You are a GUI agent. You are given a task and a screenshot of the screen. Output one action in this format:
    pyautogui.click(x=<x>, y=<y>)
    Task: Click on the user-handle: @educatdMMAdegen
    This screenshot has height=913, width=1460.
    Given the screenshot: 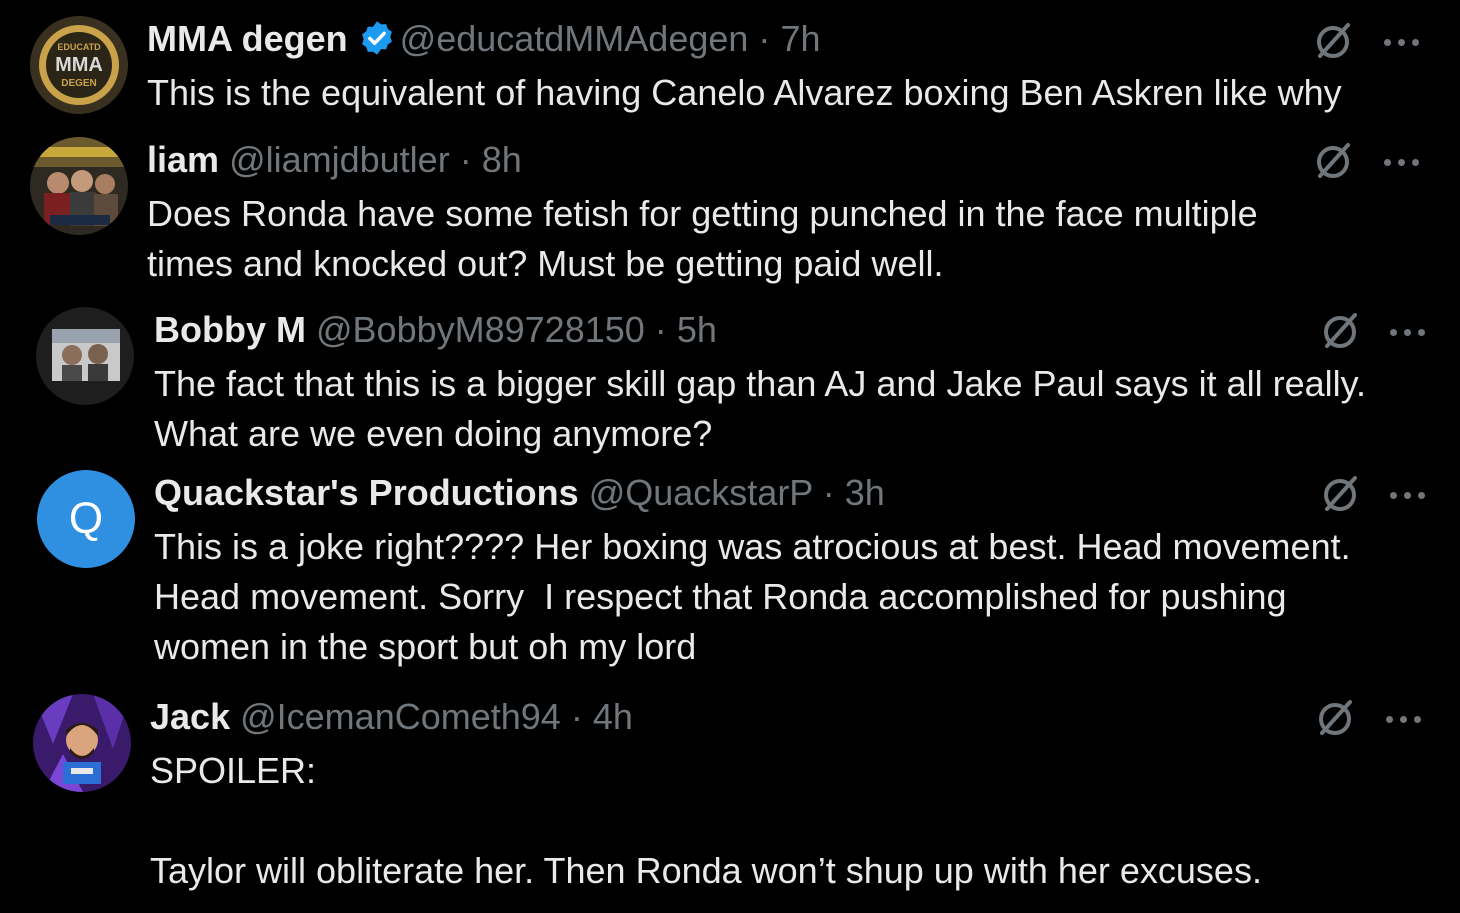 What is the action you would take?
    pyautogui.click(x=574, y=38)
    